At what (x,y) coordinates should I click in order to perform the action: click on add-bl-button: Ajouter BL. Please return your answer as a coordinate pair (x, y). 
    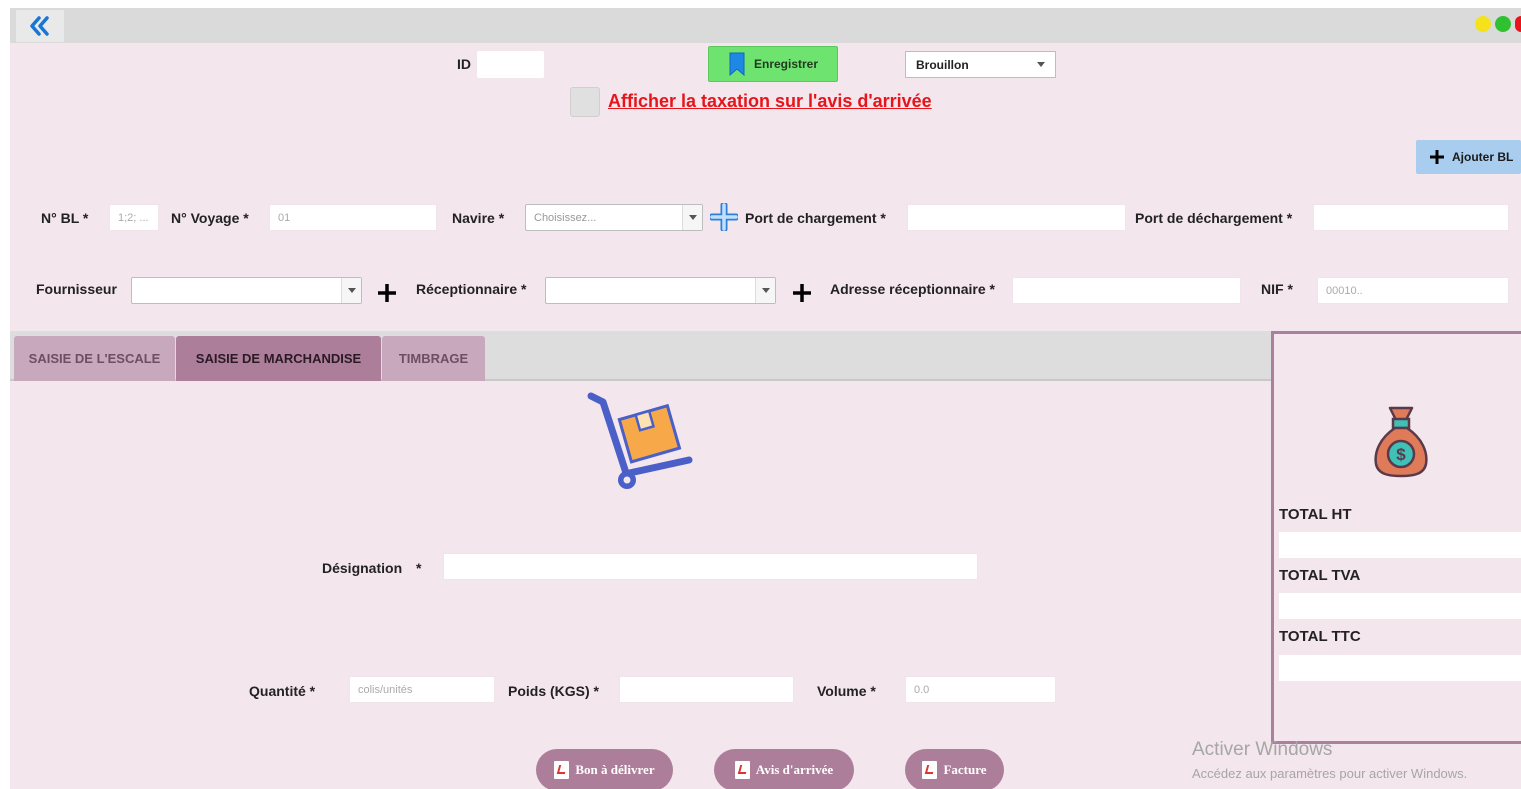
    Looking at the image, I should click on (1468, 157).